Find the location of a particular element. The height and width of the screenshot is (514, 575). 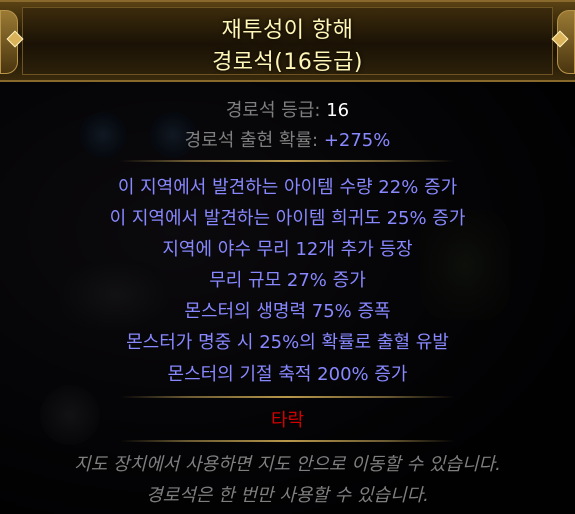

mod-line: 무리 규모 27% 증가 is located at coordinates (287, 280).